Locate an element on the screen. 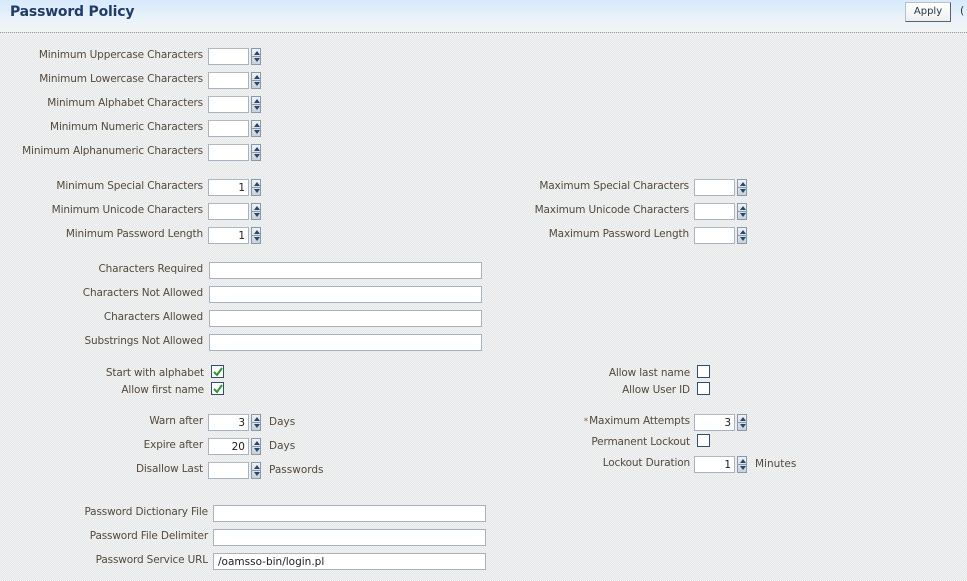 The width and height of the screenshot is (967, 581). chars-allowed-label: Characters Allowed is located at coordinates (153, 317).